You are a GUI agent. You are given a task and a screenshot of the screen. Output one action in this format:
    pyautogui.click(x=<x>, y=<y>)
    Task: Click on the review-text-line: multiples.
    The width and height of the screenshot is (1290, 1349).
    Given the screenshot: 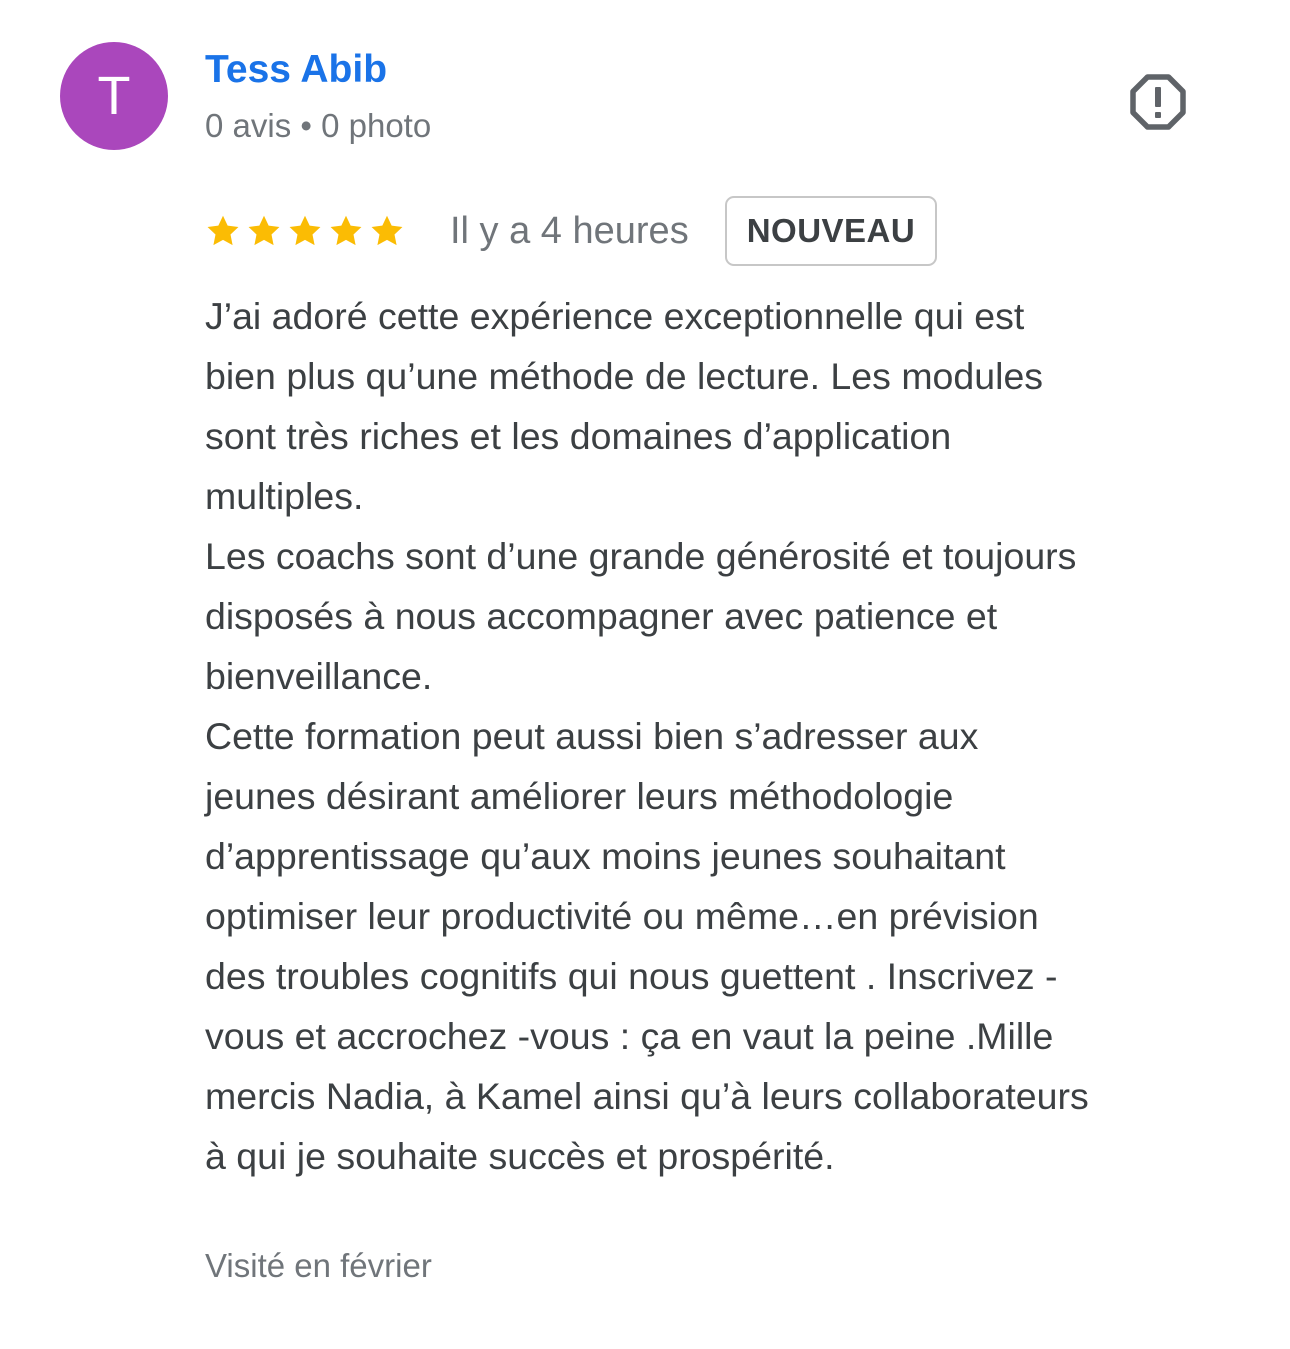 What is the action you would take?
    pyautogui.click(x=284, y=496)
    